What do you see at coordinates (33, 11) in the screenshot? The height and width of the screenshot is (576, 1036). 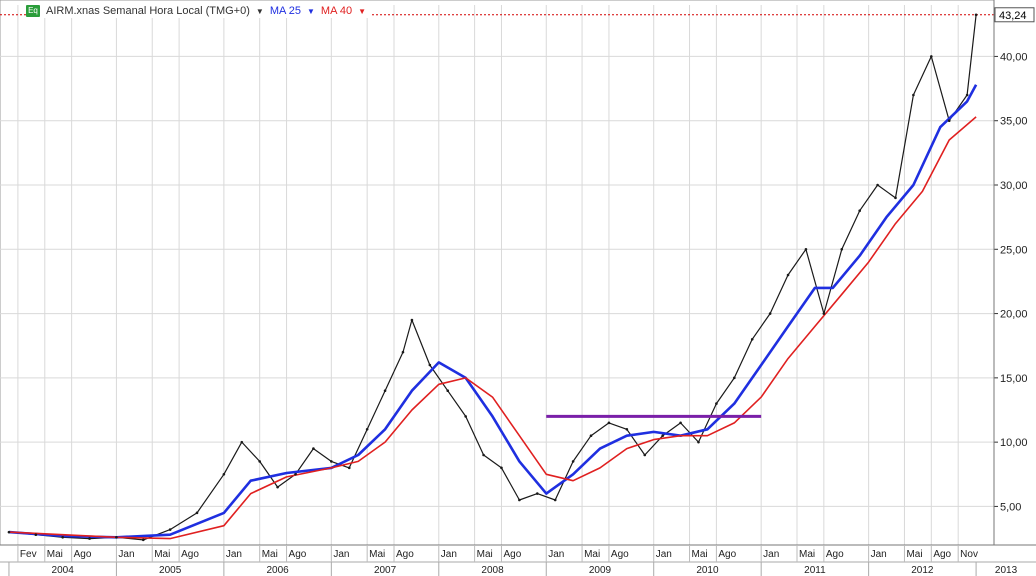 I see `equity-badge-icon: Eq` at bounding box center [33, 11].